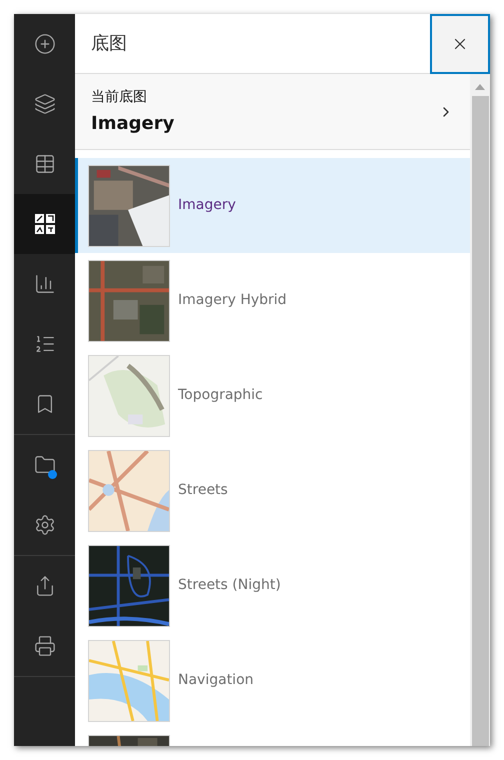 The image size is (504, 760). Describe the element at coordinates (460, 44) in the screenshot. I see `close-button` at that location.